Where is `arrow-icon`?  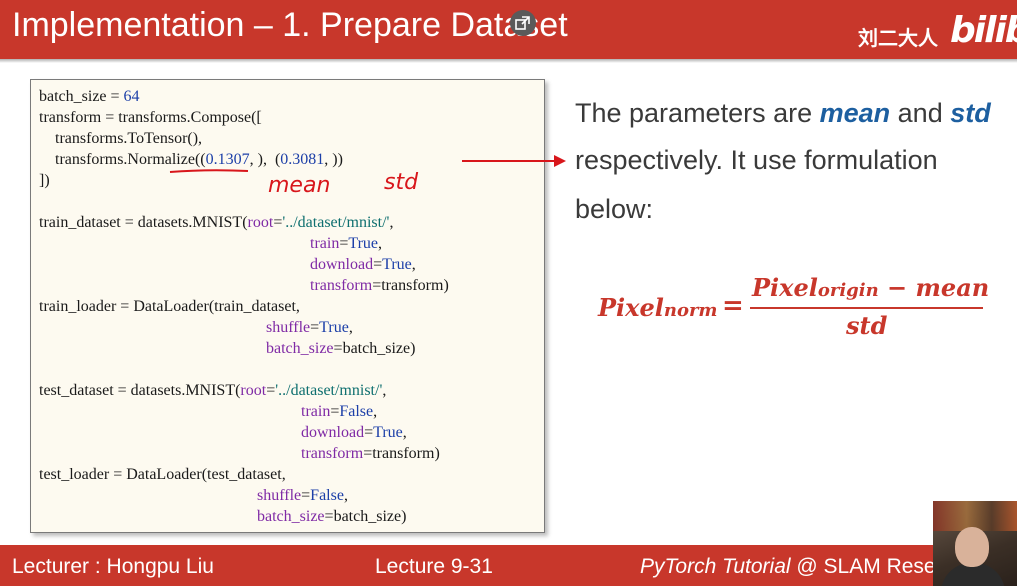
arrow-icon is located at coordinates (514, 161).